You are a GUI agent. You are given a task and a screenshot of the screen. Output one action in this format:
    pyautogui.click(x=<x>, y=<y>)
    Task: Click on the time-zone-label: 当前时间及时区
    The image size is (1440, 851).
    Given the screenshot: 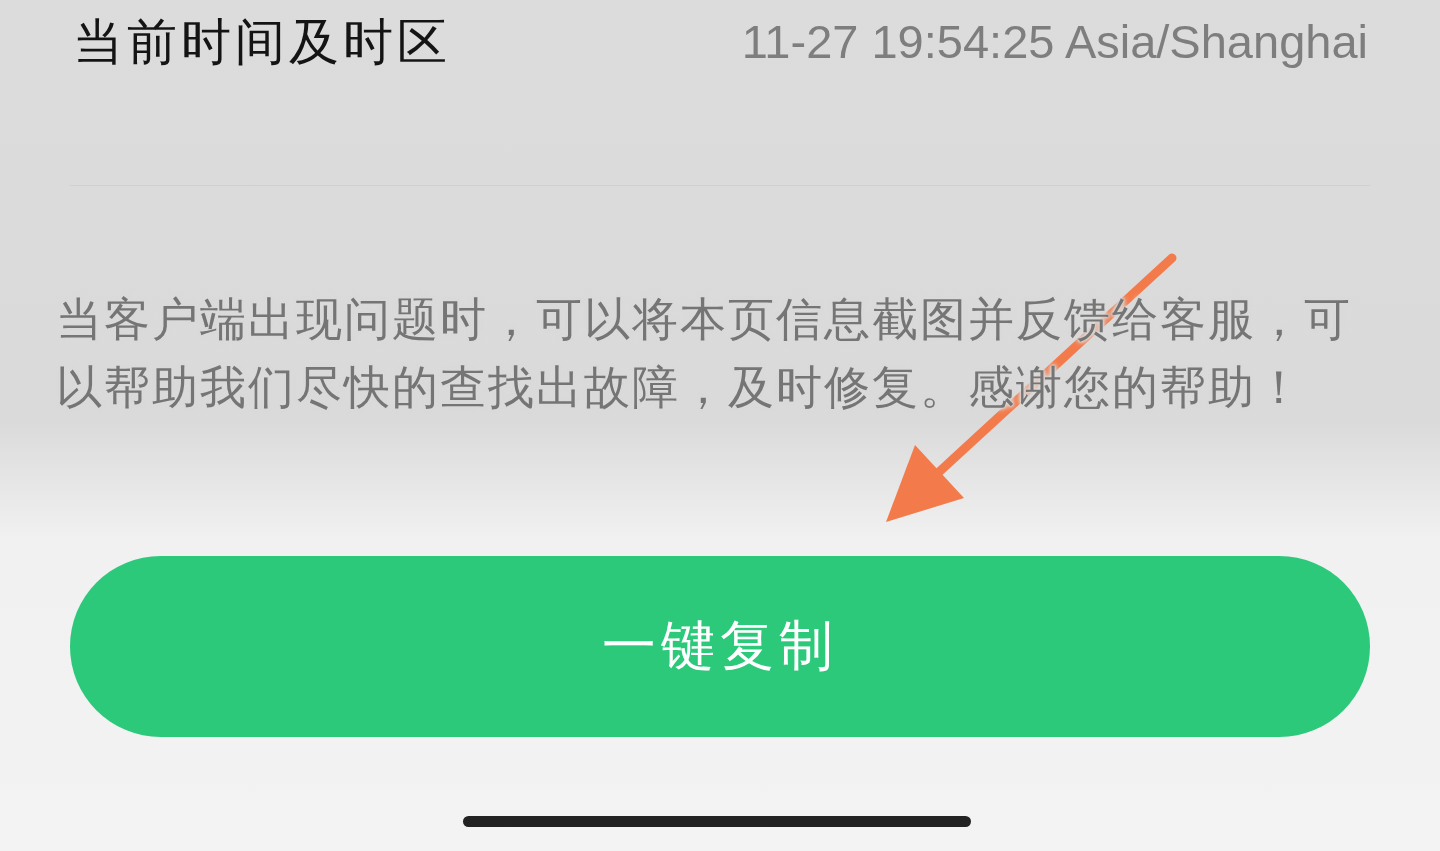 What is the action you would take?
    pyautogui.click(x=262, y=42)
    